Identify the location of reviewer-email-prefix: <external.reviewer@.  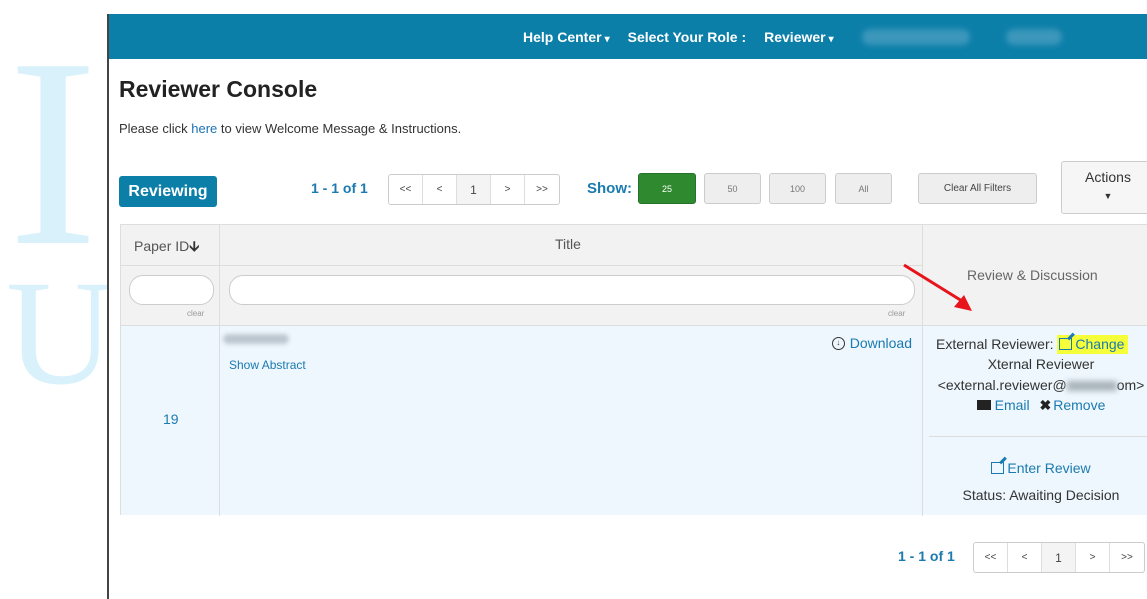
(1002, 385).